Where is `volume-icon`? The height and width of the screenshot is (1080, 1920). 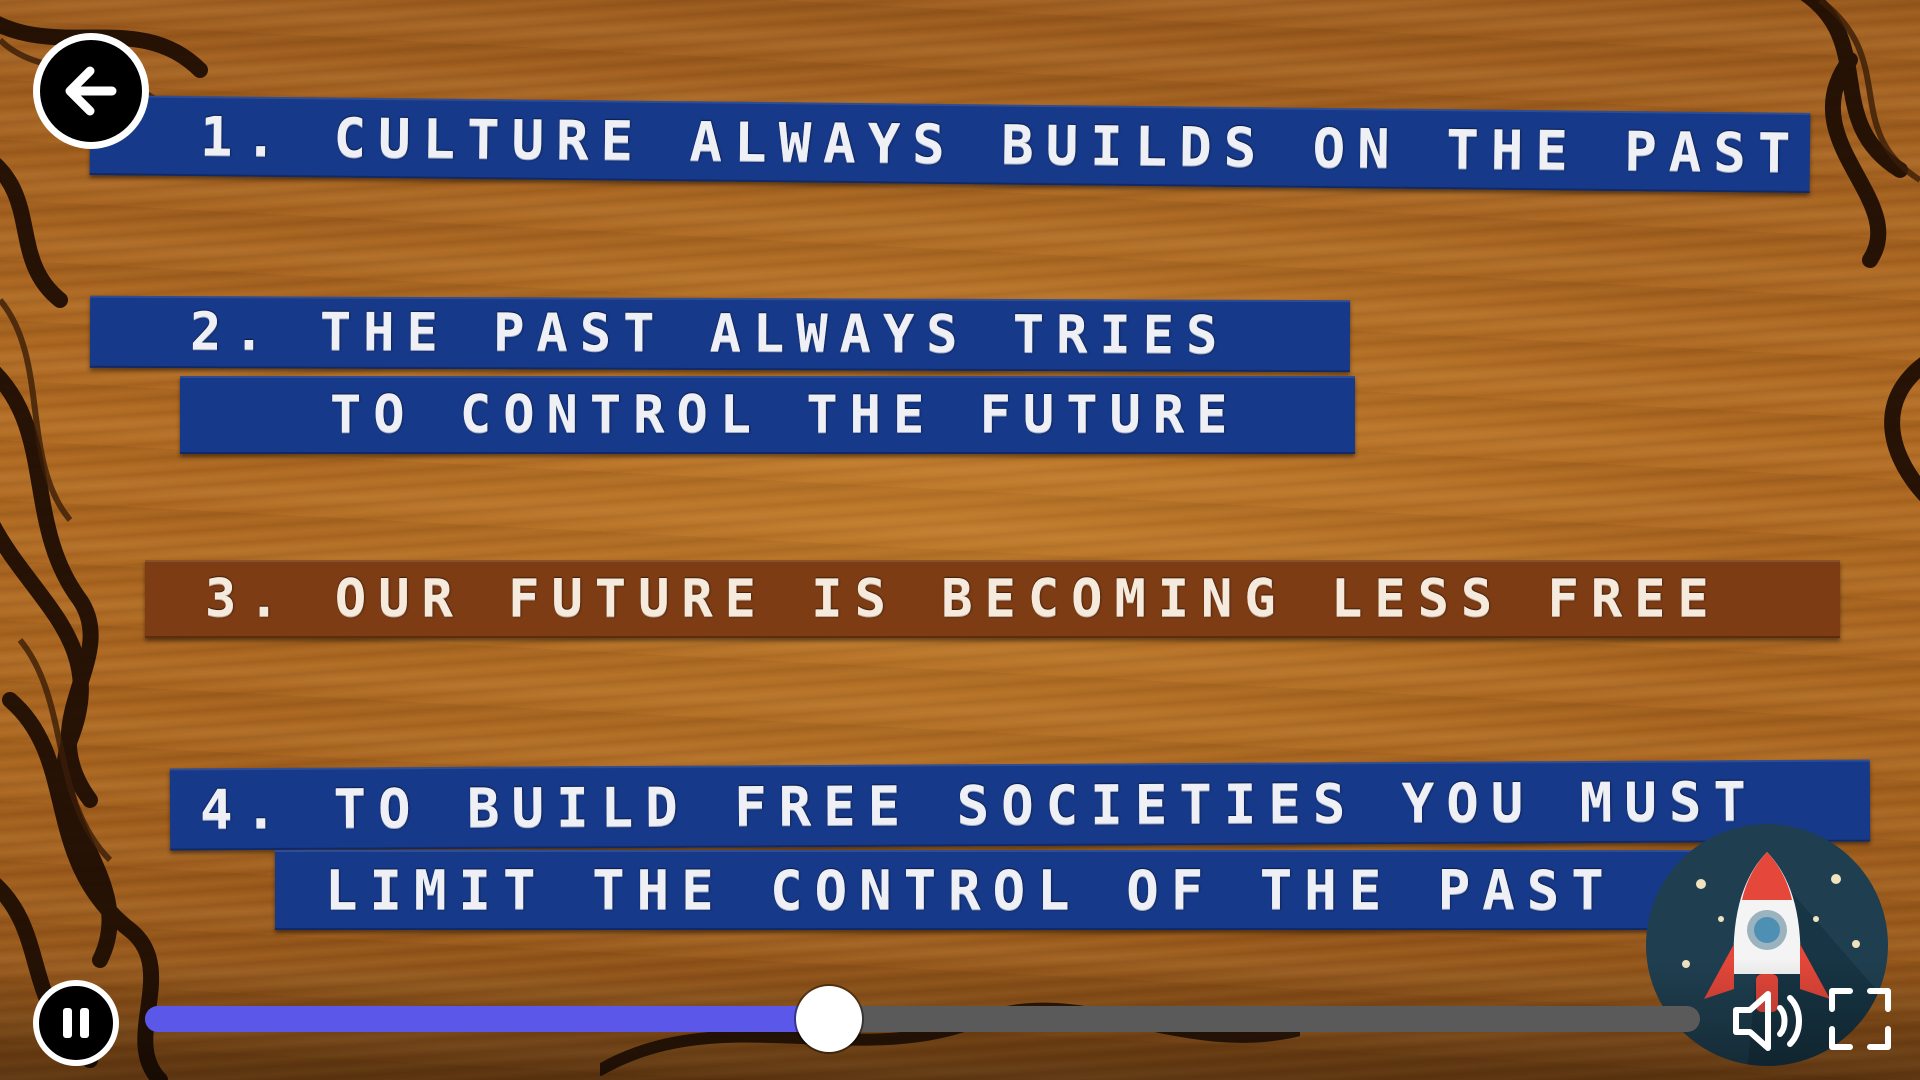 volume-icon is located at coordinates (1770, 1021).